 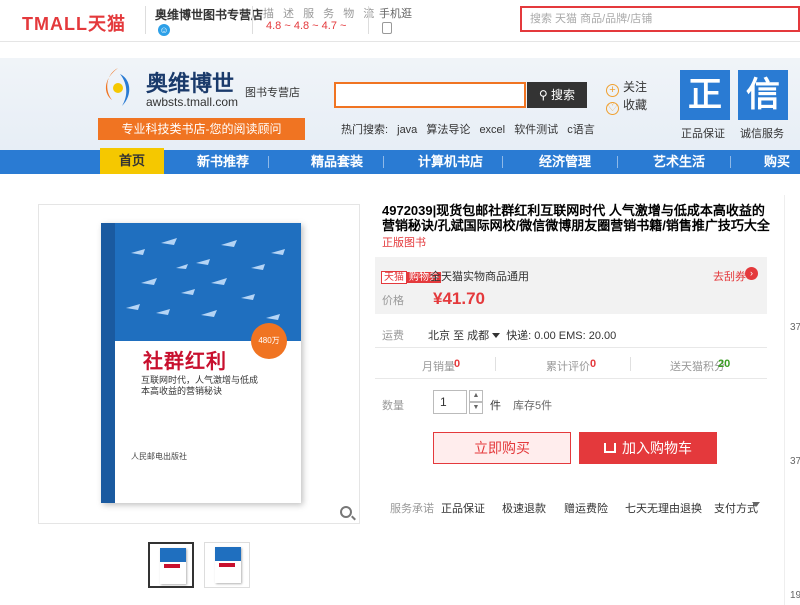 What do you see at coordinates (561, 336) in the screenshot?
I see `ship-detail: 快递: 0.00 EMS: 20.00` at bounding box center [561, 336].